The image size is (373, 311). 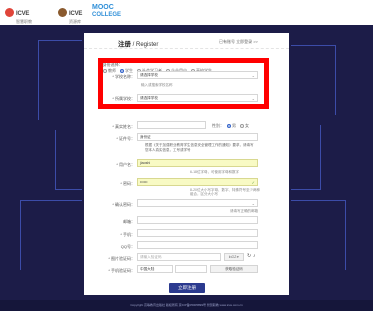 What do you see at coordinates (138, 43) in the screenshot?
I see `page-title: 注册 / Register` at bounding box center [138, 43].